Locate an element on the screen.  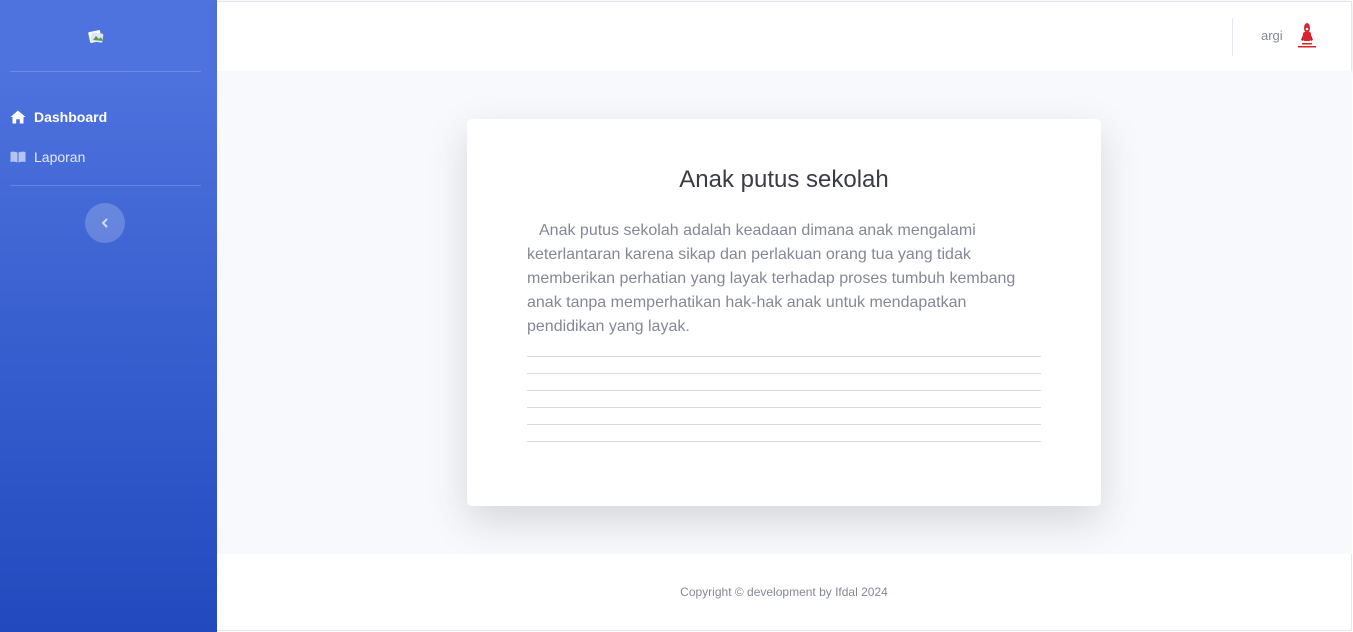
sidebar-divider is located at coordinates (105, 185).